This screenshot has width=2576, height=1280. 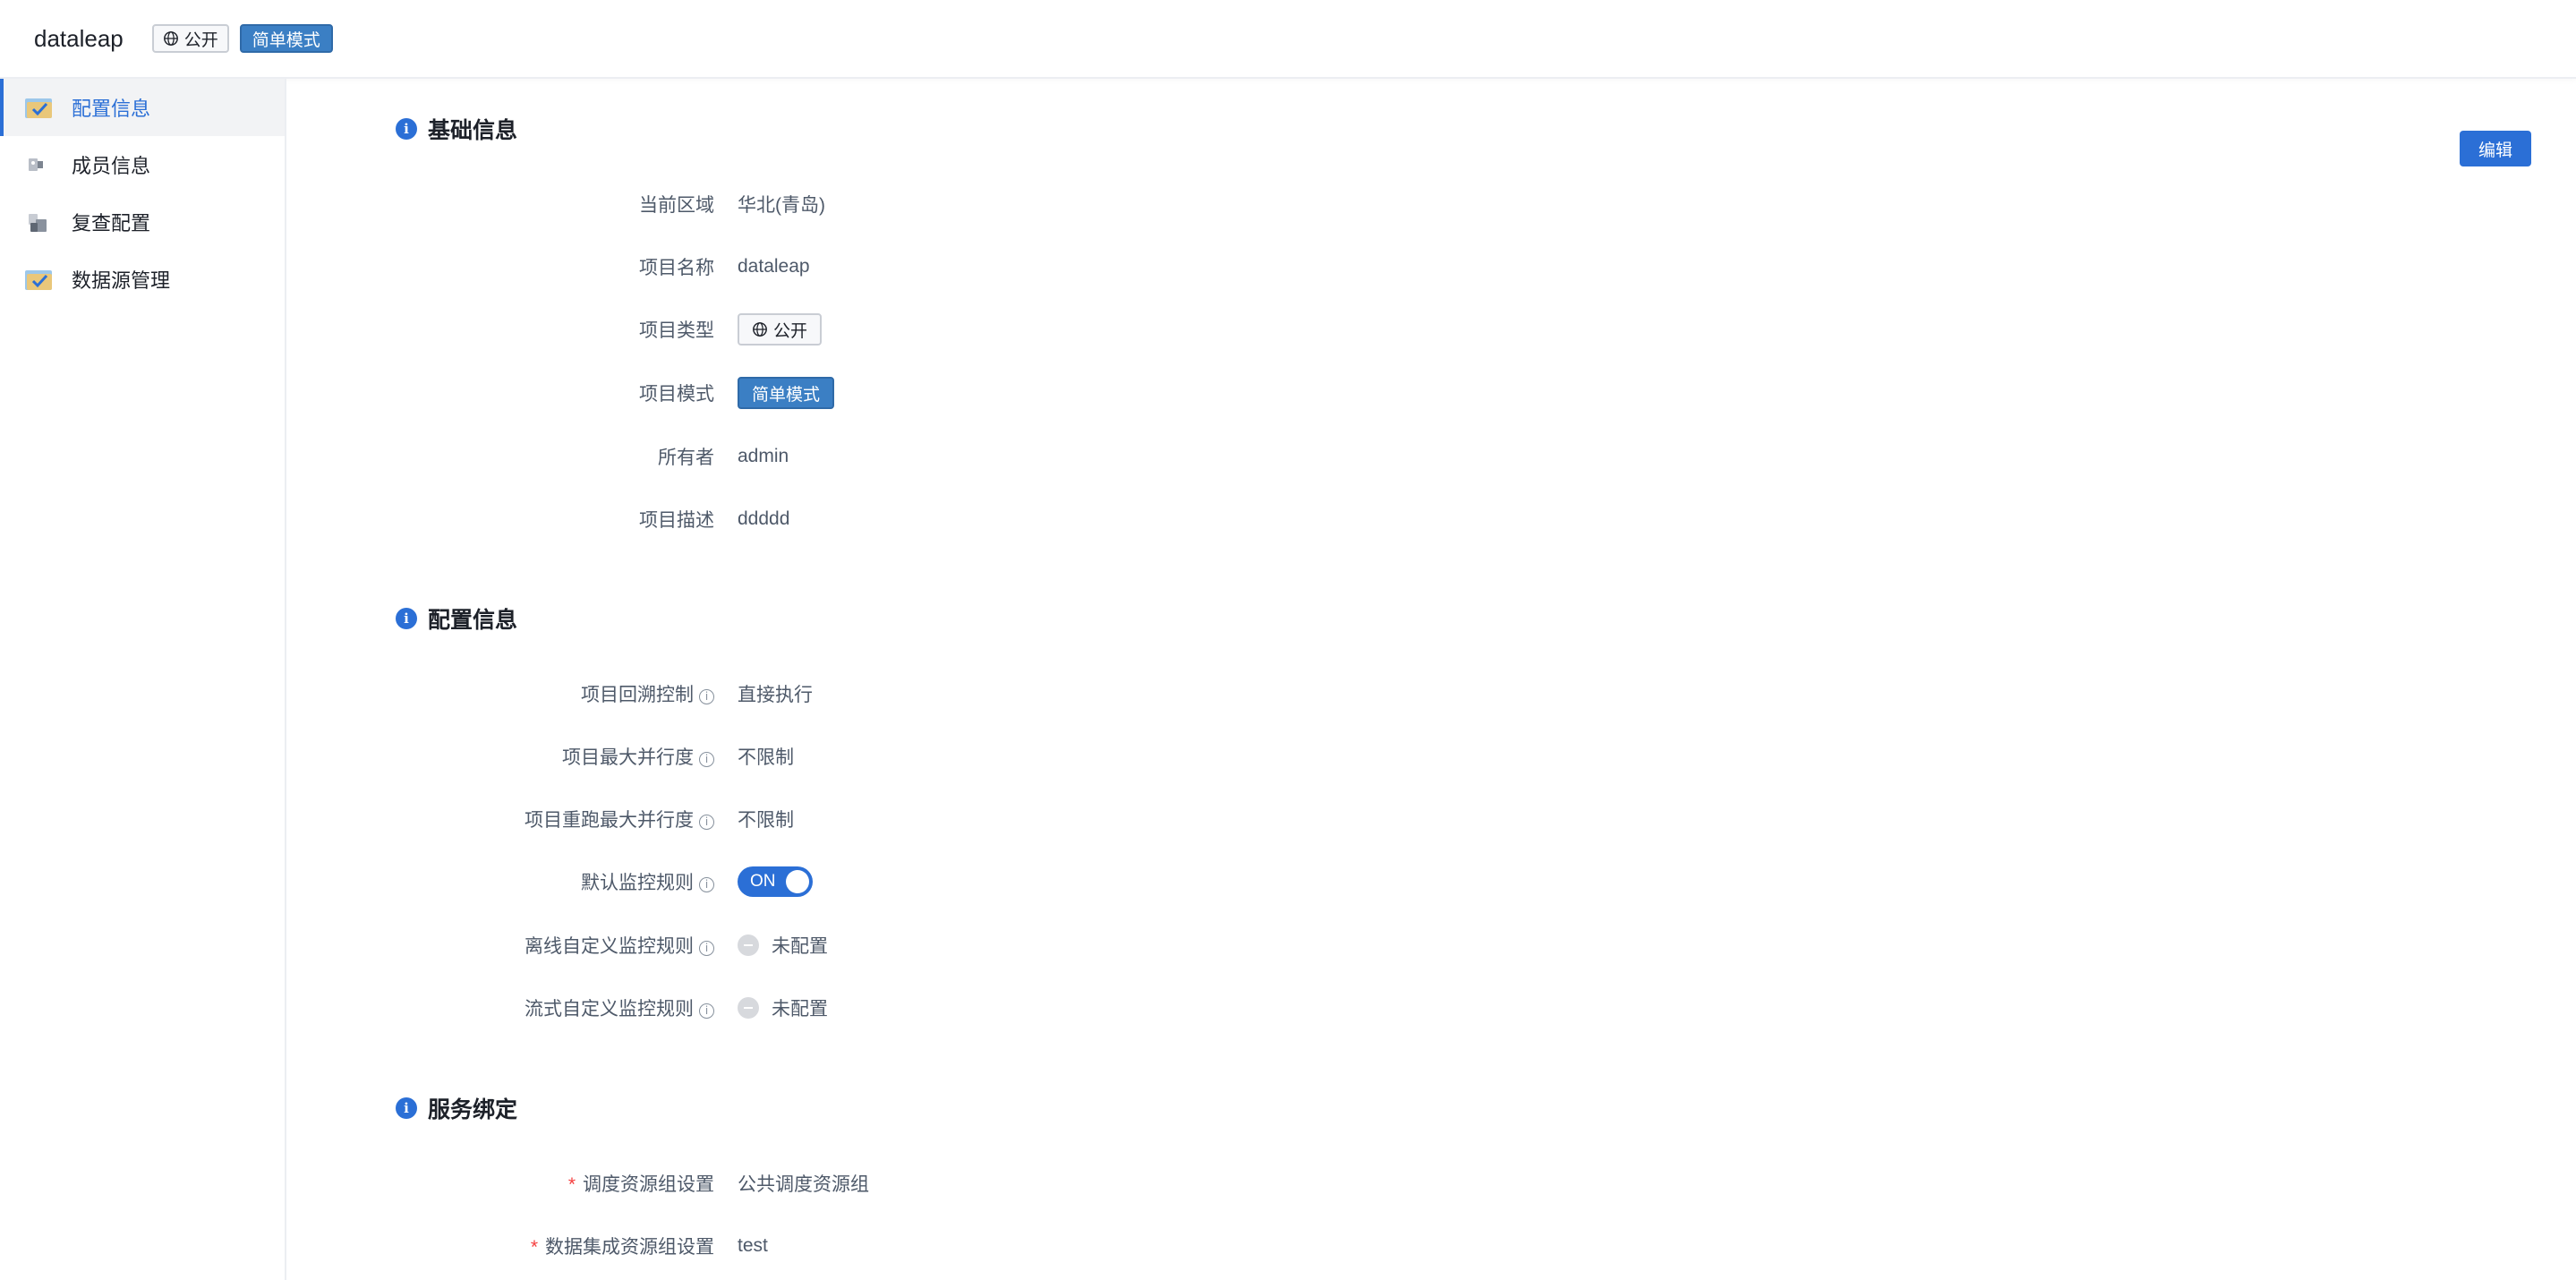 I want to click on sidebar-item-datasource: 数据源管理, so click(x=142, y=279).